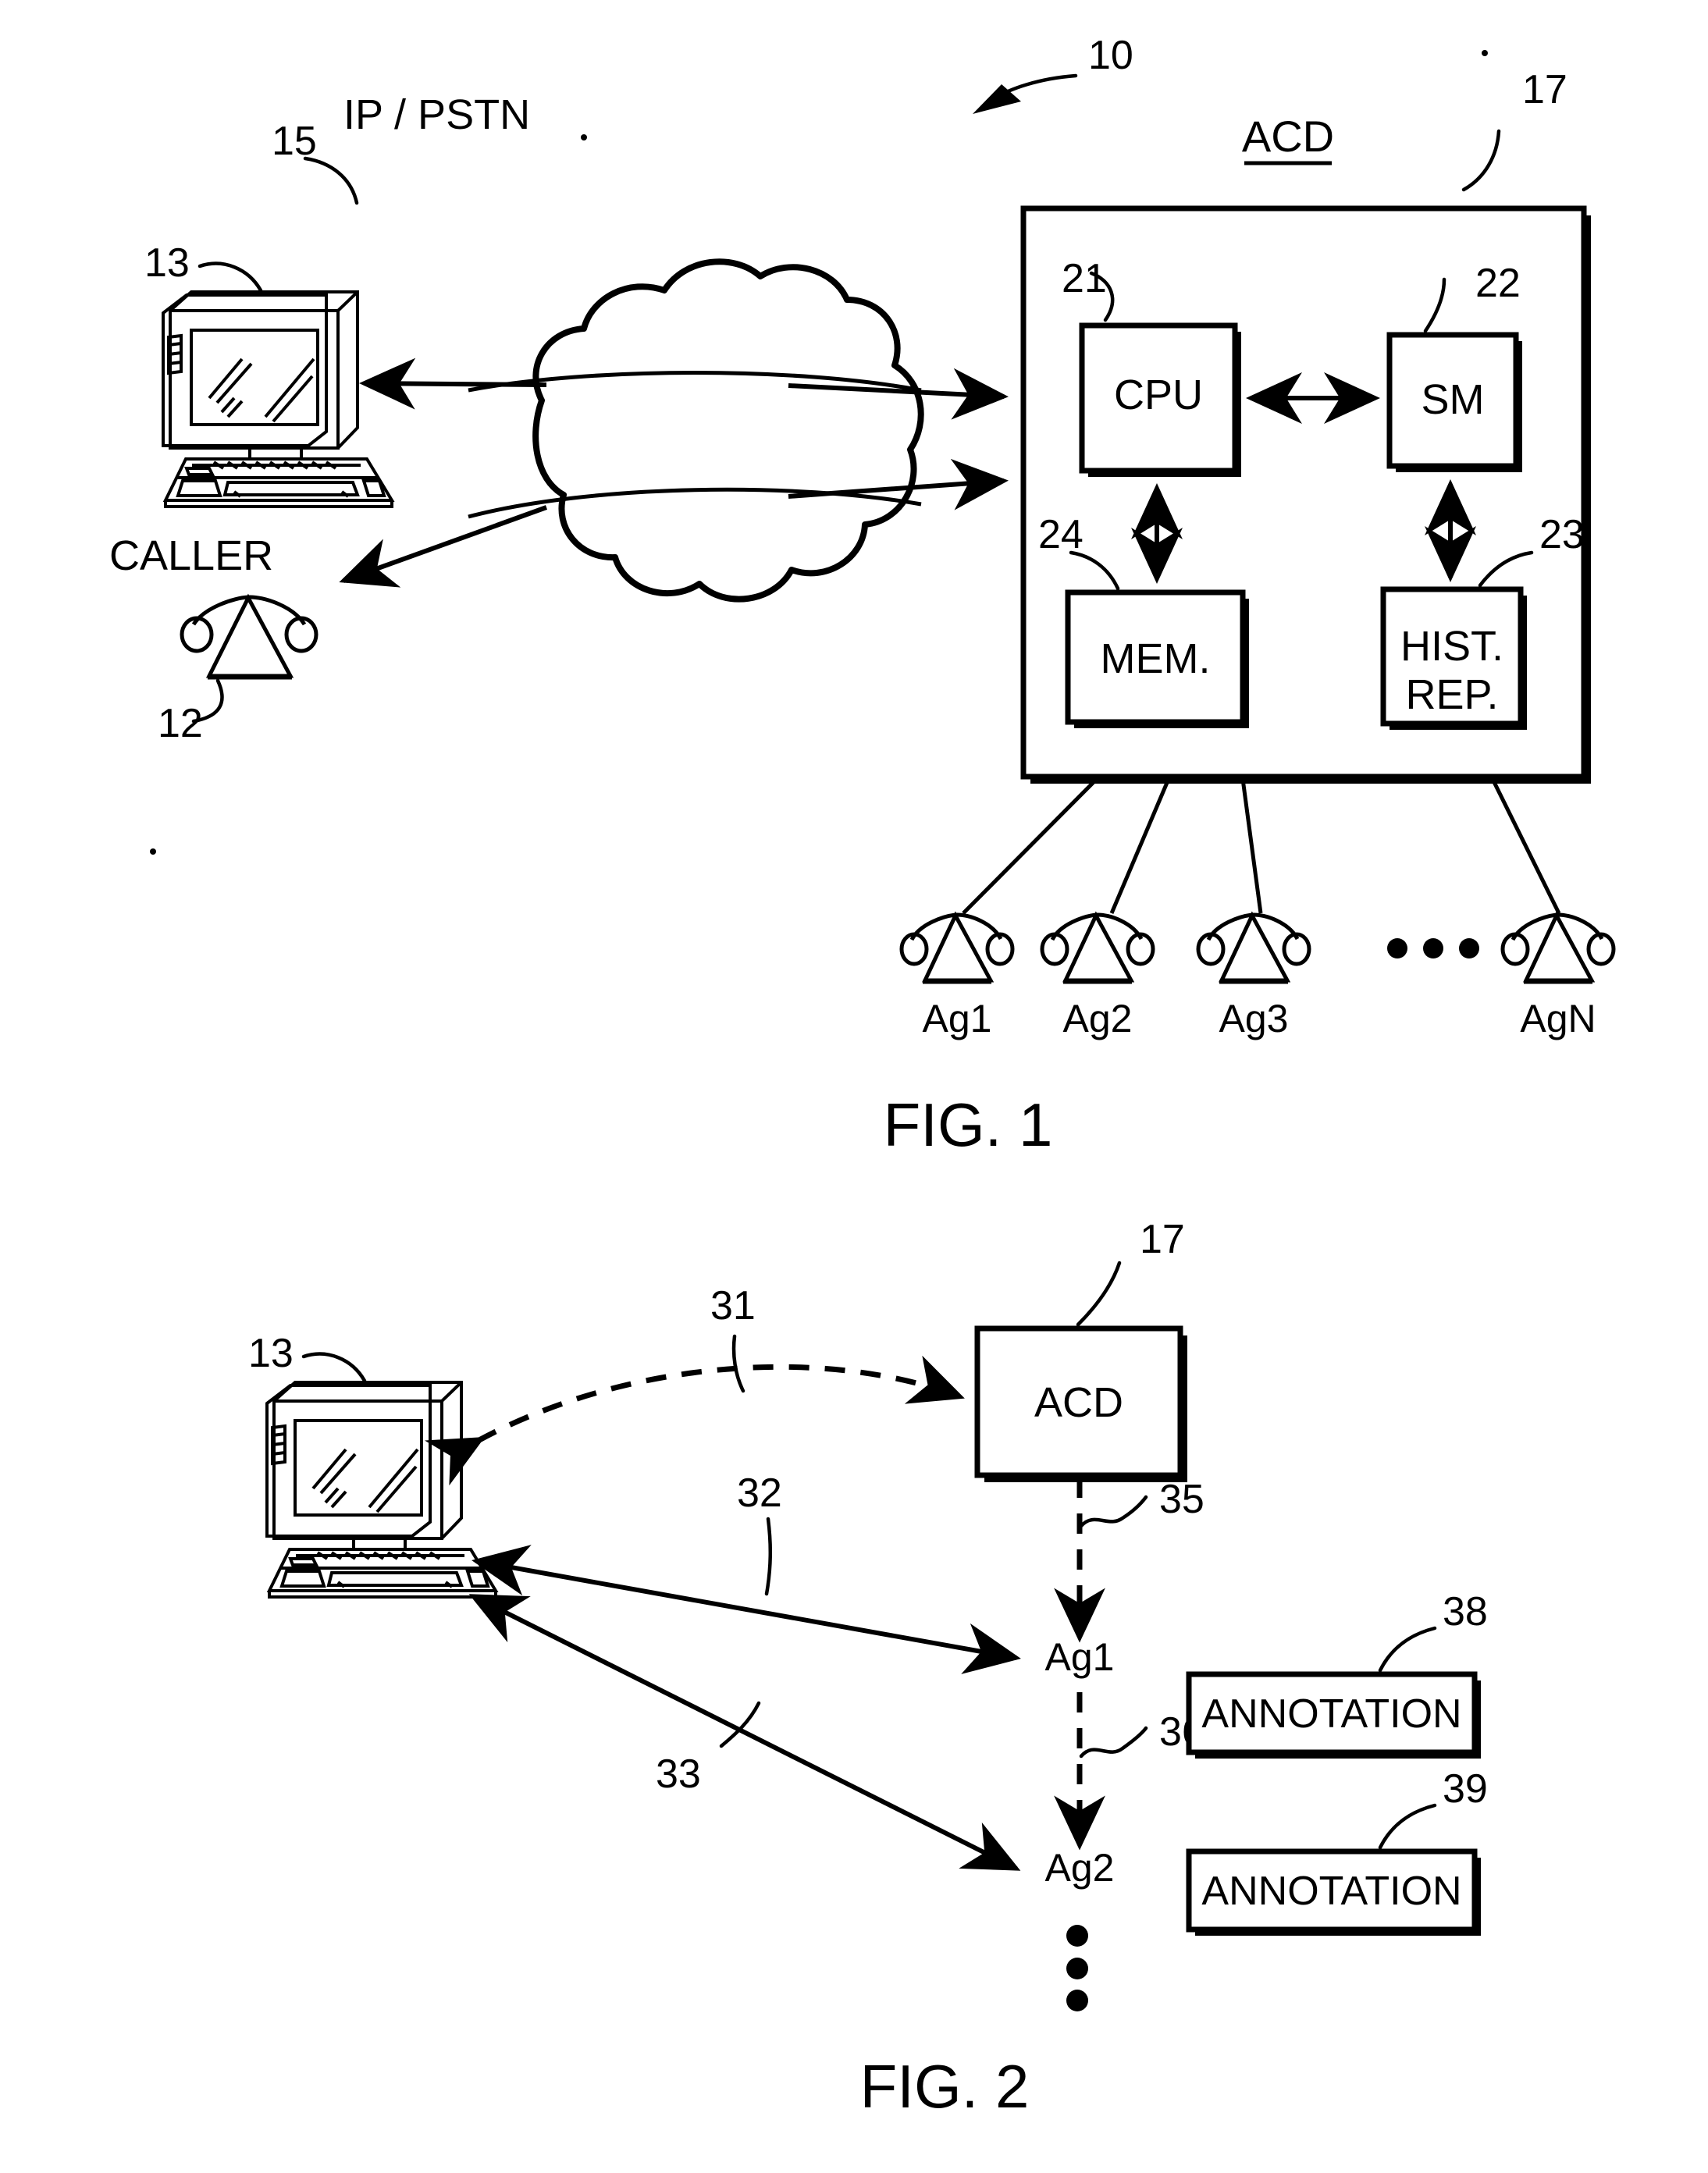 The height and width of the screenshot is (2173, 1708). What do you see at coordinates (443, 546) in the screenshot?
I see `arrow-network-to-caller` at bounding box center [443, 546].